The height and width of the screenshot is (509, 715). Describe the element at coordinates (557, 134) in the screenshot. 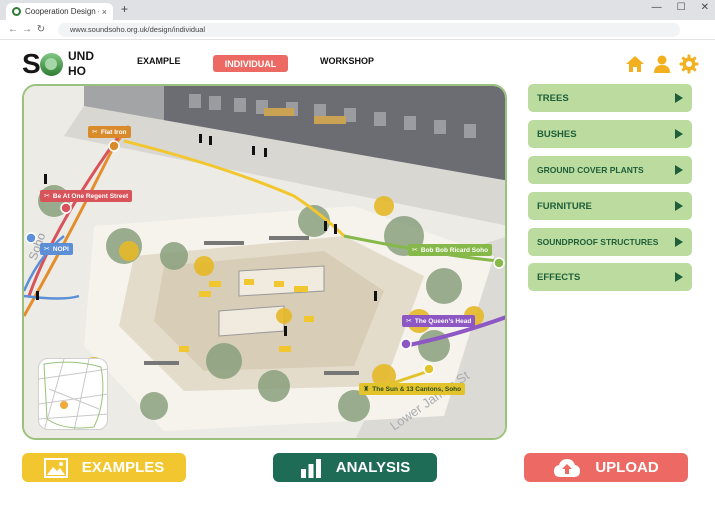

I see `panel-bushes-label: BUSHES` at that location.